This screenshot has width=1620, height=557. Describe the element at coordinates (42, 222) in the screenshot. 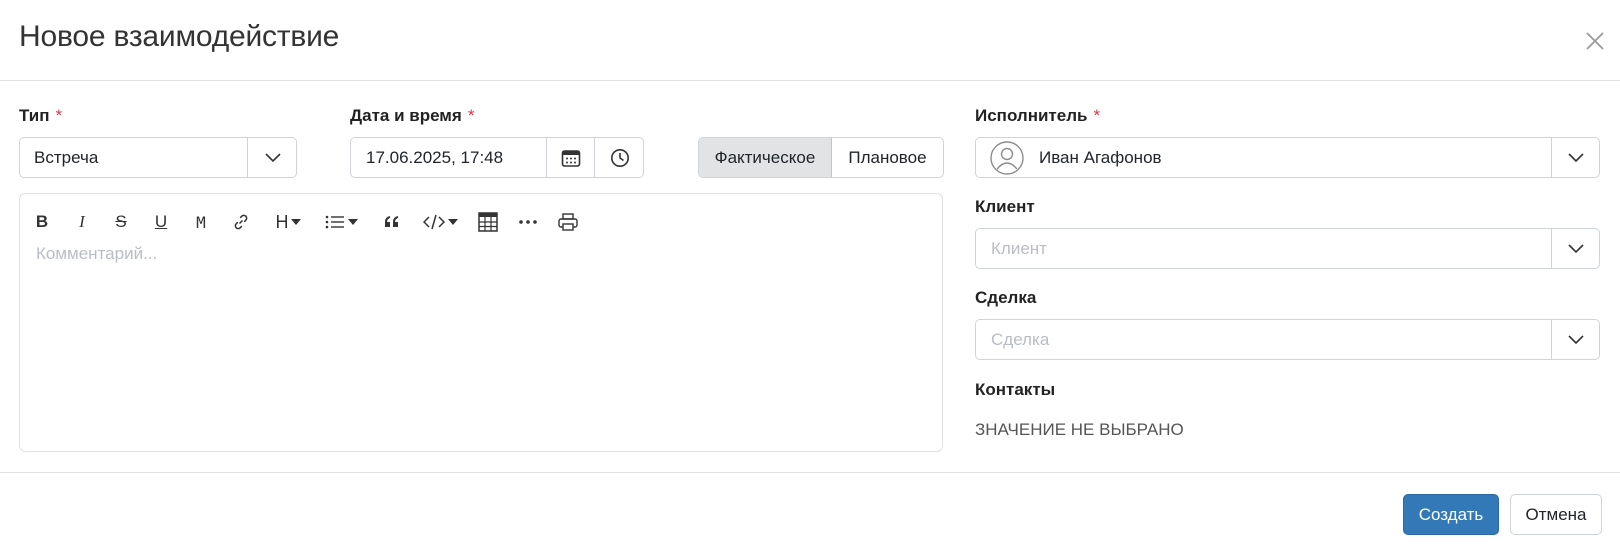

I see `bold-button: B` at that location.